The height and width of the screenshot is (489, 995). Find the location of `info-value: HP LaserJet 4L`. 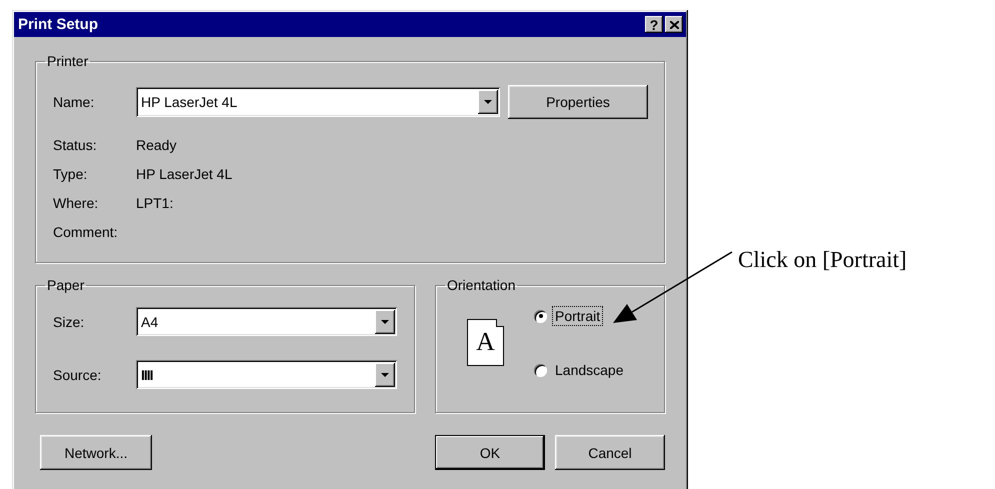

info-value: HP LaserJet 4L is located at coordinates (184, 174).